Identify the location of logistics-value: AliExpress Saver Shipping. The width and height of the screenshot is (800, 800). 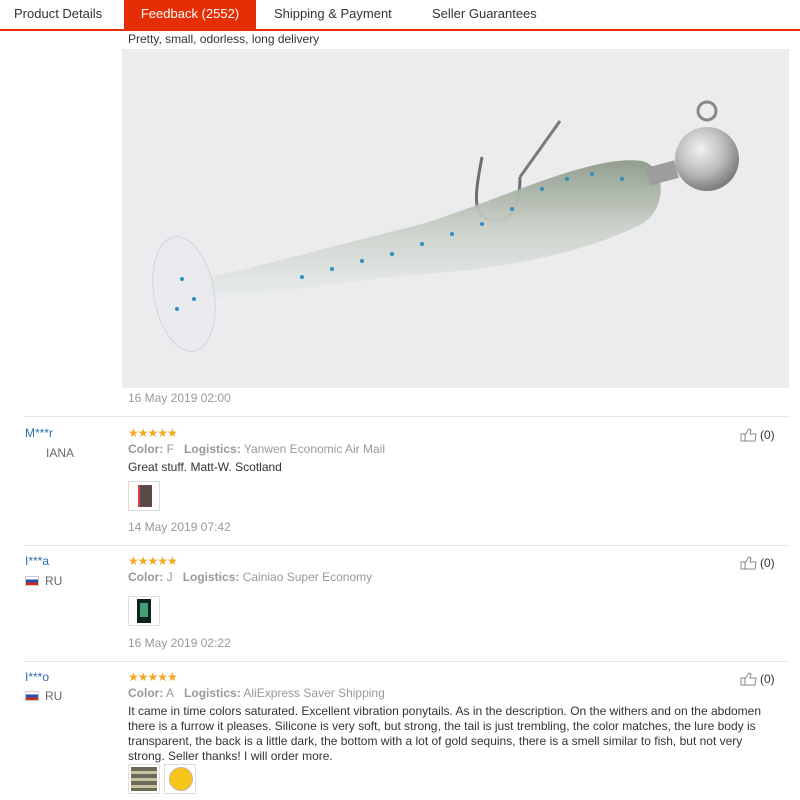
(314, 693).